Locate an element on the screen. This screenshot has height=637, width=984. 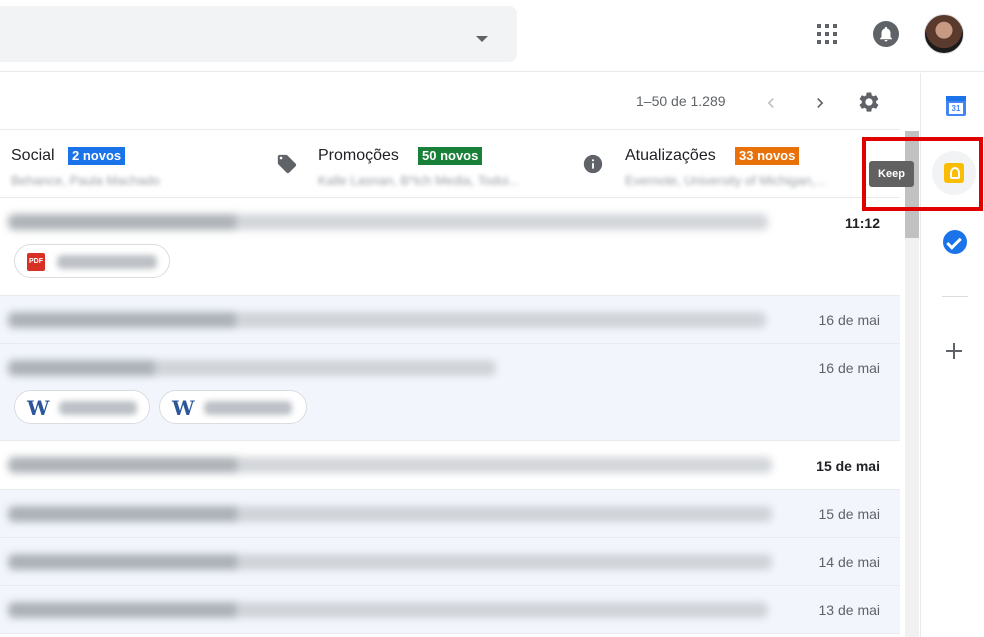
mail-row: 16 de mai is located at coordinates (450, 320).